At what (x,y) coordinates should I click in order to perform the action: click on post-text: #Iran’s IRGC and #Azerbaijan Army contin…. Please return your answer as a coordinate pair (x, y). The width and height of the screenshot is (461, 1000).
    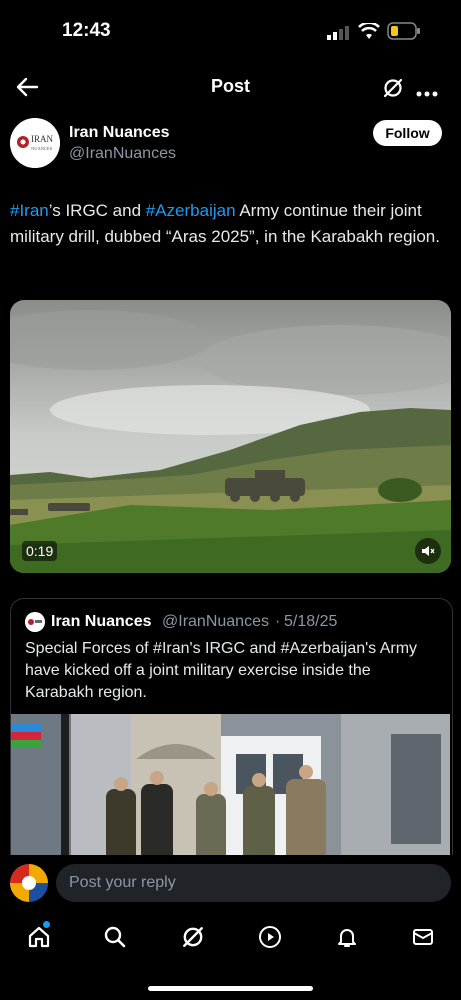
    Looking at the image, I should click on (230, 224).